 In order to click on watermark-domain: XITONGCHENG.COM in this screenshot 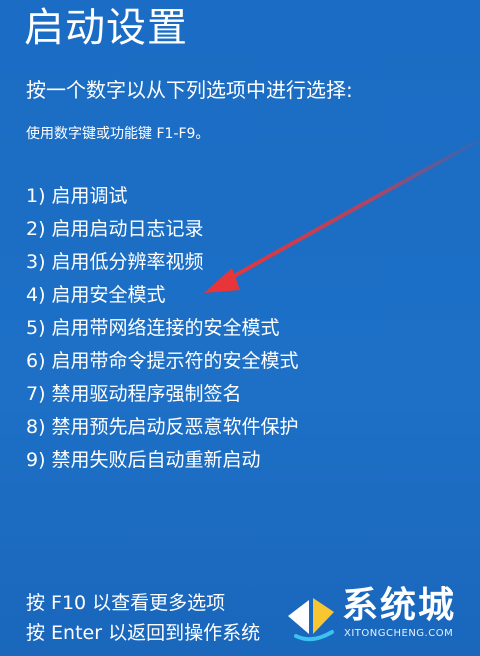, I will do `click(399, 633)`.